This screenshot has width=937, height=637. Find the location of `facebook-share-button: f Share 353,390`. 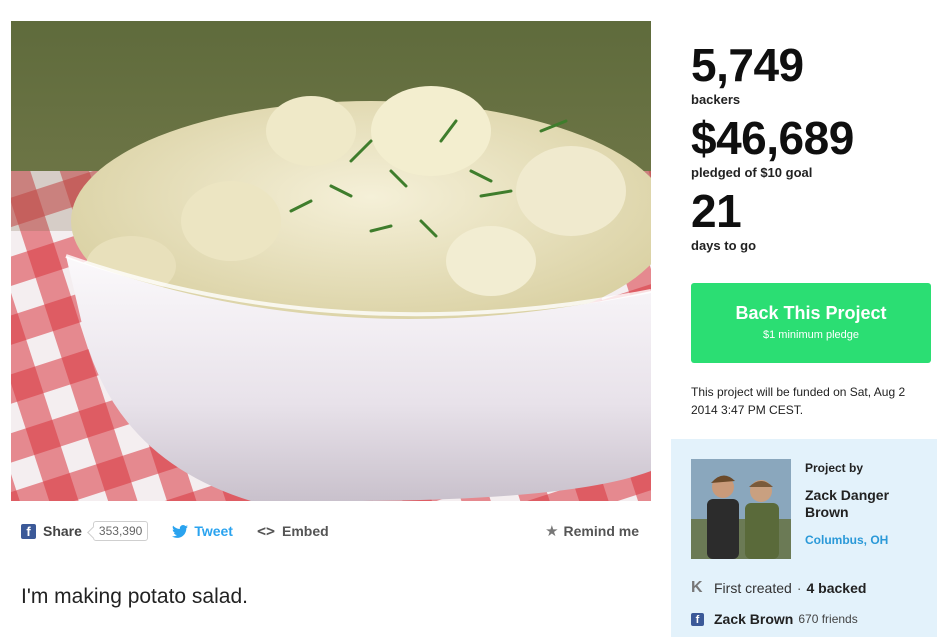

facebook-share-button: f Share 353,390 is located at coordinates (85, 531).